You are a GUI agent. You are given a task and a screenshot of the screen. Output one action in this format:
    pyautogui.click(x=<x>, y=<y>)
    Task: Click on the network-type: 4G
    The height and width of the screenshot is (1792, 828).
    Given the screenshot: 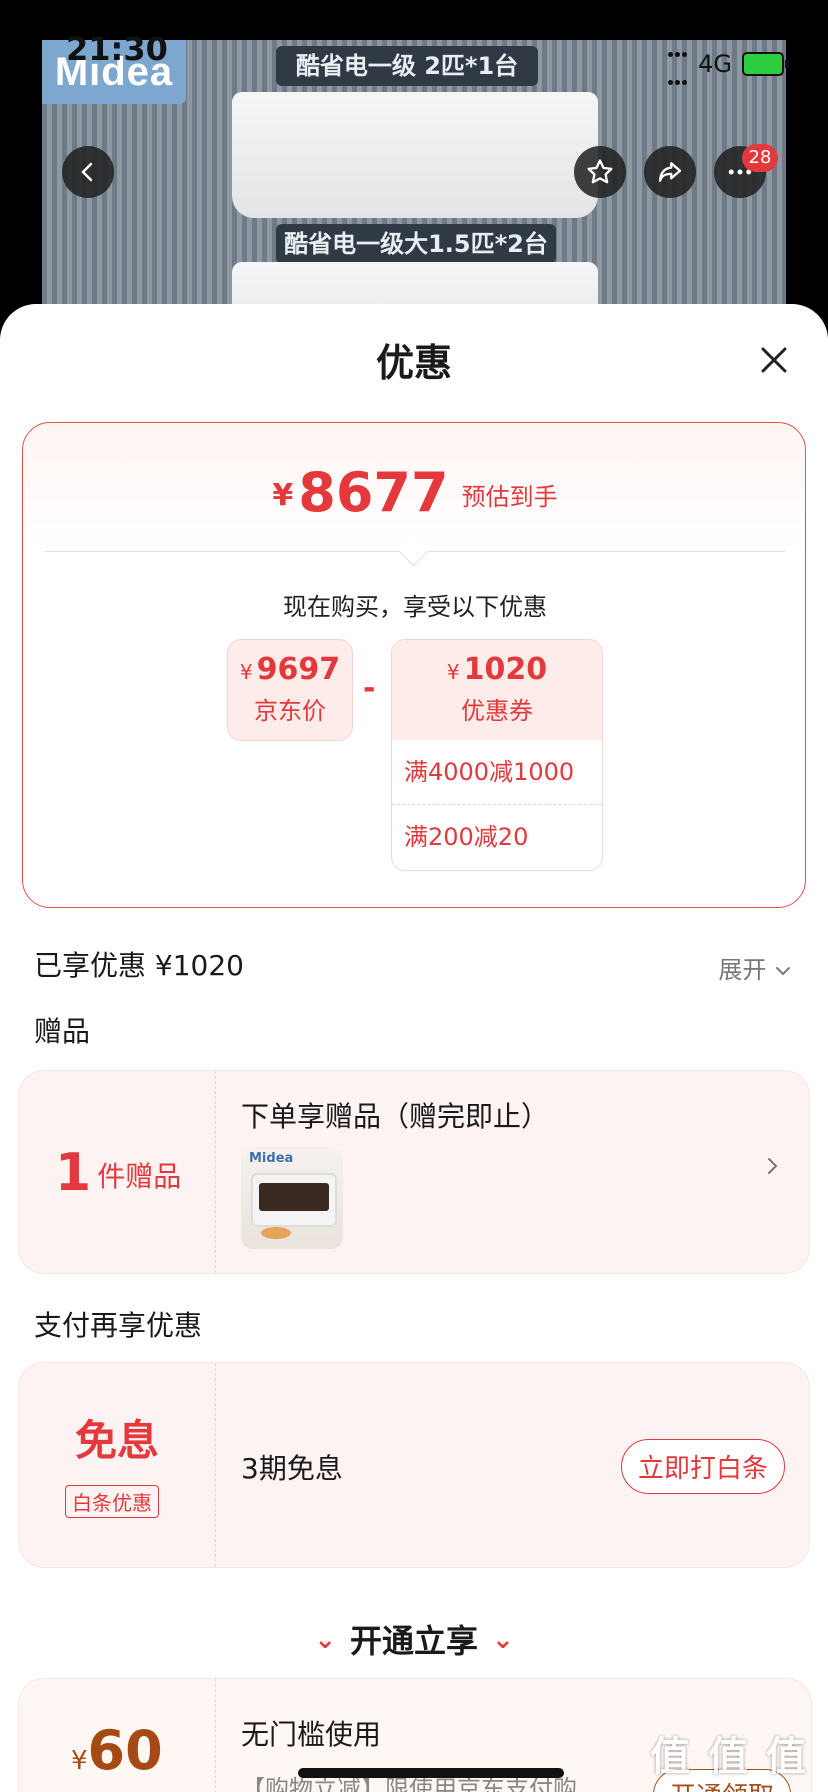 What is the action you would take?
    pyautogui.click(x=715, y=64)
    